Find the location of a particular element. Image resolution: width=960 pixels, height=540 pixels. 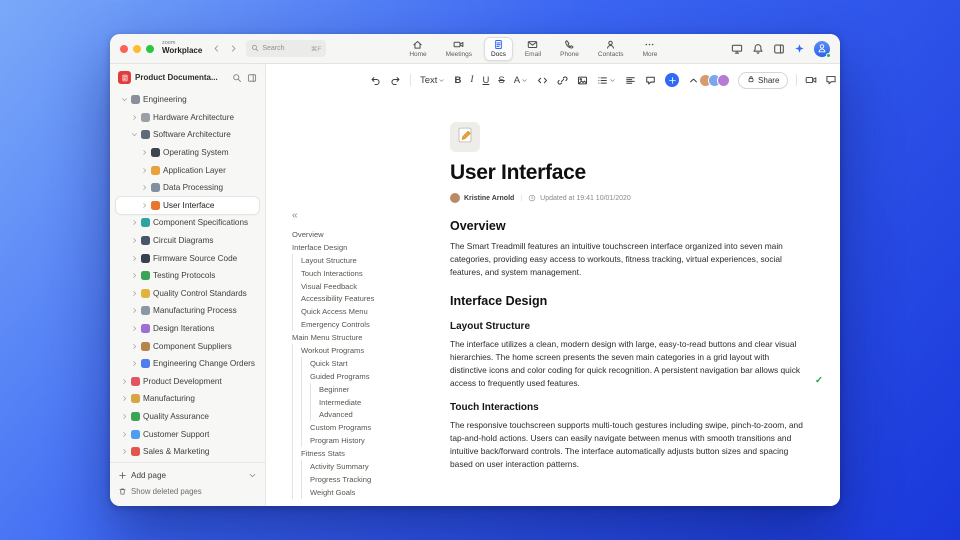

tab-docs: Docs is located at coordinates (498, 48).